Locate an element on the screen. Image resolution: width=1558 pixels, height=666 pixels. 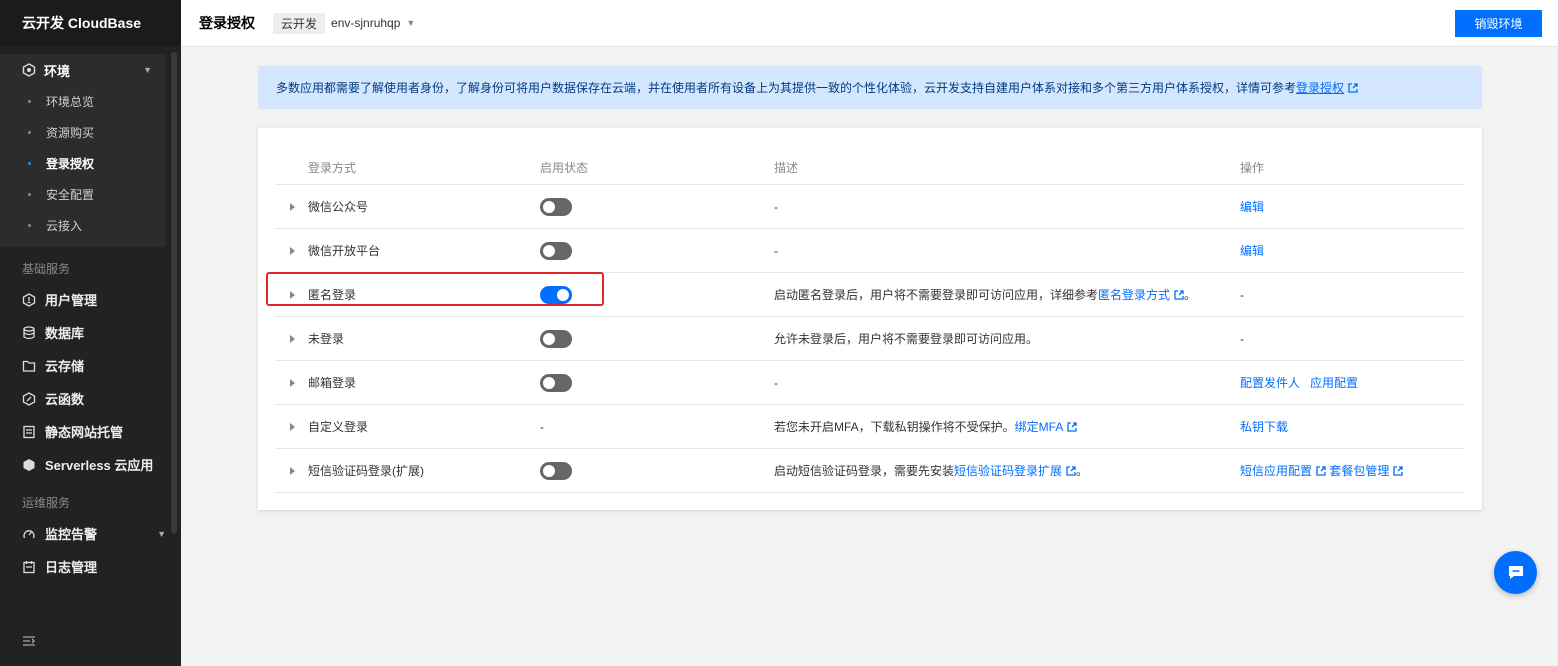
config-sender-link: 配置发件人 is located at coordinates (1270, 383).